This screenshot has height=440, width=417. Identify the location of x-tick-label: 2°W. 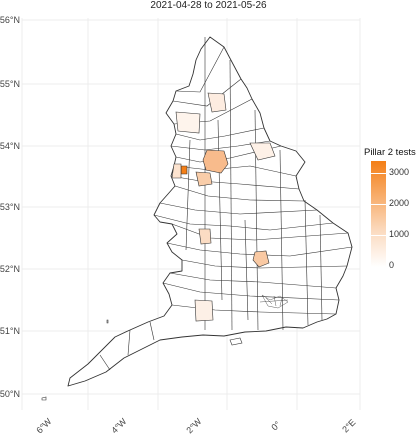
(194, 426).